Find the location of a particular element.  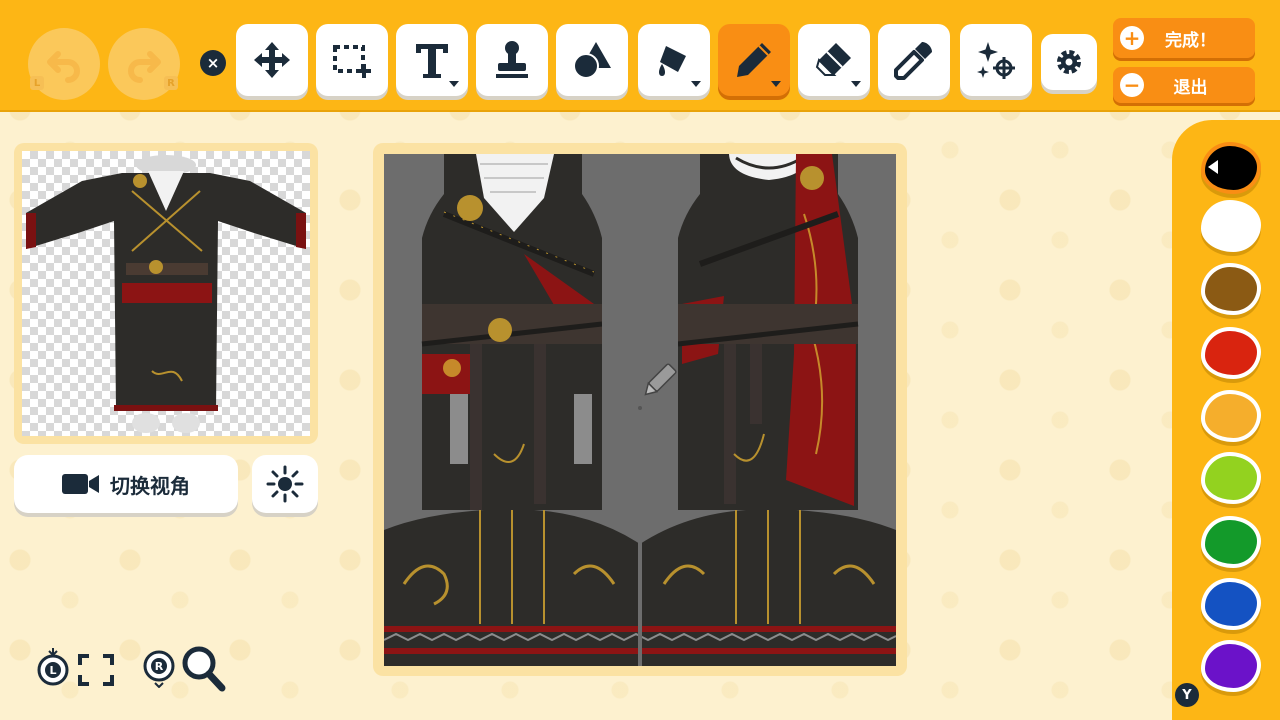

marquee-select-icon is located at coordinates (352, 61).